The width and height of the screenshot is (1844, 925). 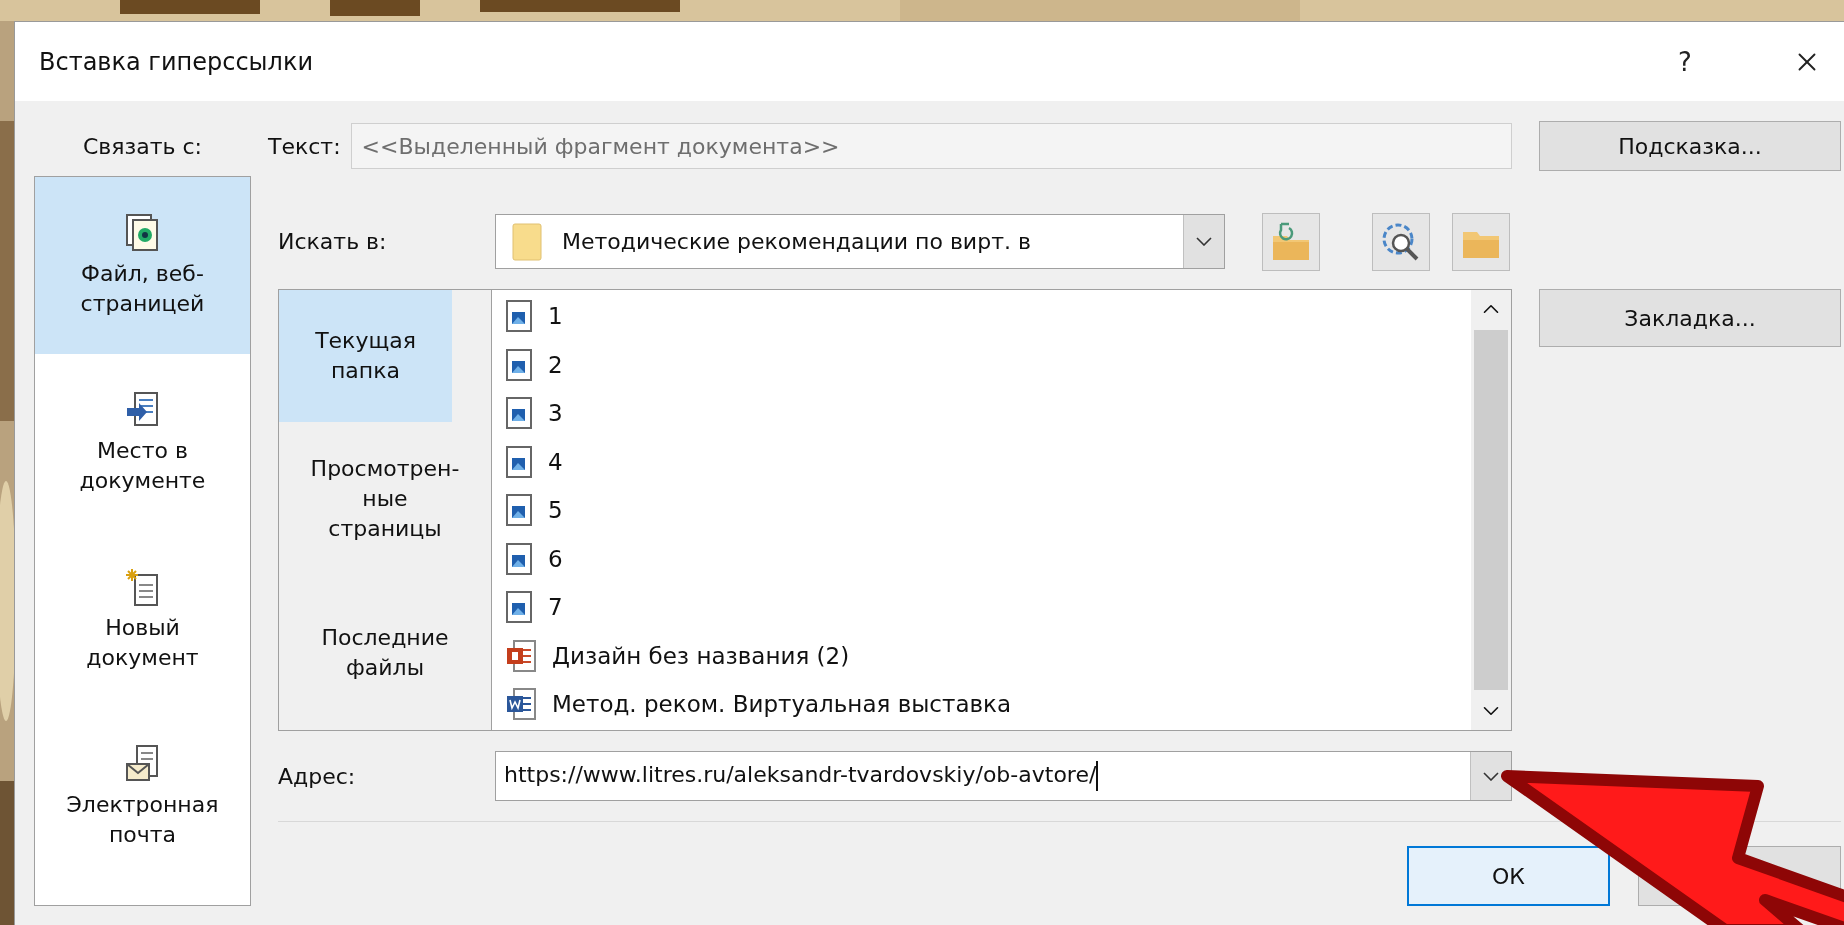 What do you see at coordinates (981, 510) in the screenshot?
I see `file-item: 5` at bounding box center [981, 510].